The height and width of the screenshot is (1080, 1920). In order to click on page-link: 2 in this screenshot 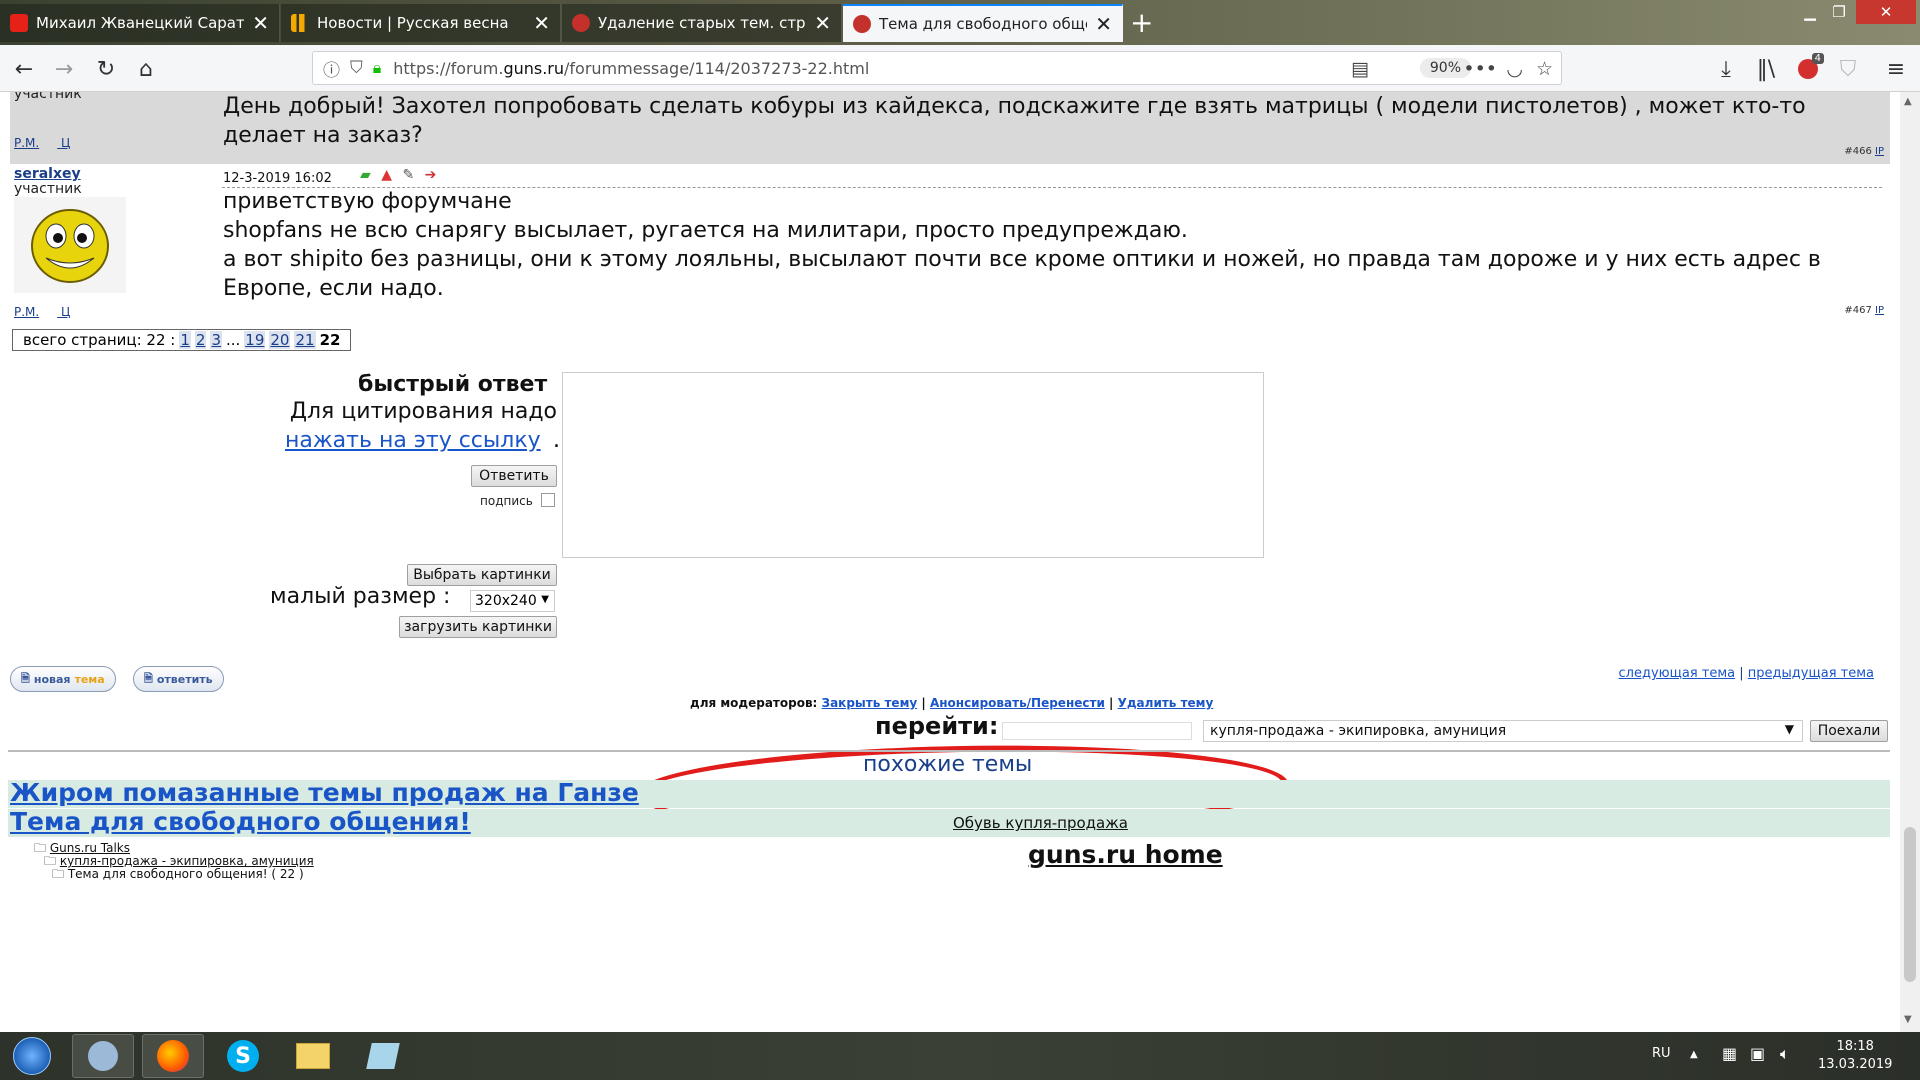, I will do `click(200, 340)`.